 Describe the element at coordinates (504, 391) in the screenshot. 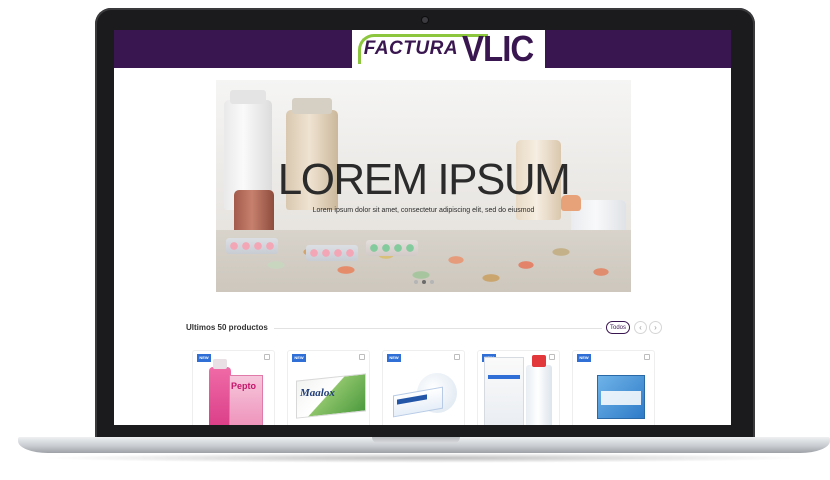

I see `product-box` at that location.